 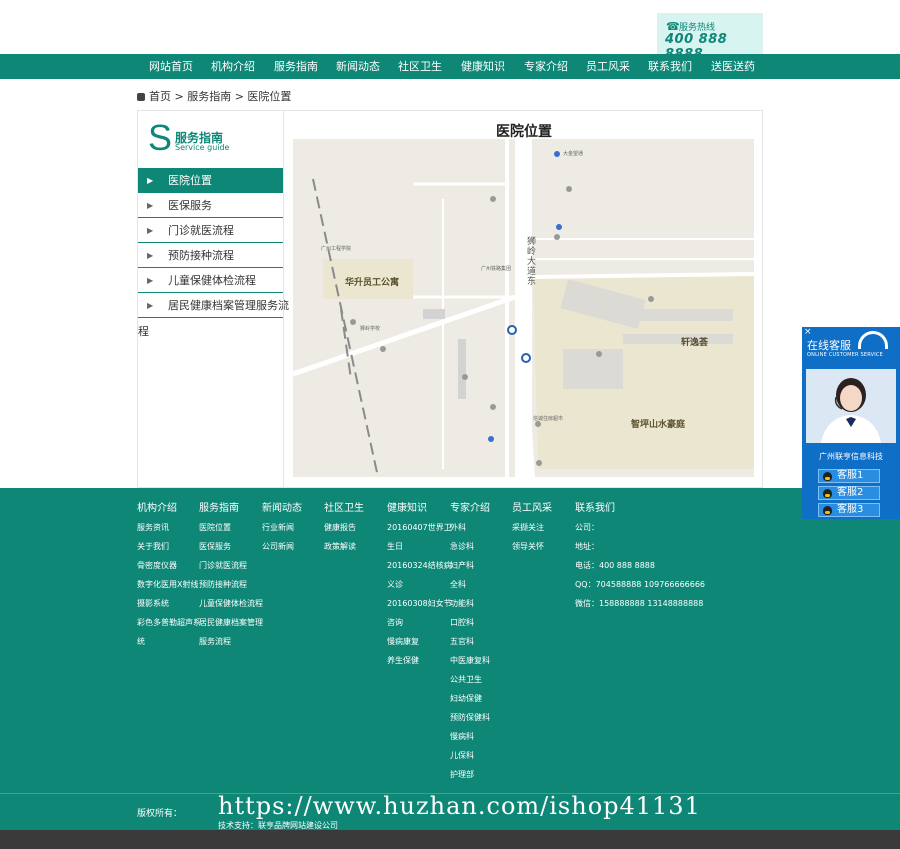 I want to click on footer-link: 公共卫生, so click(x=470, y=682).